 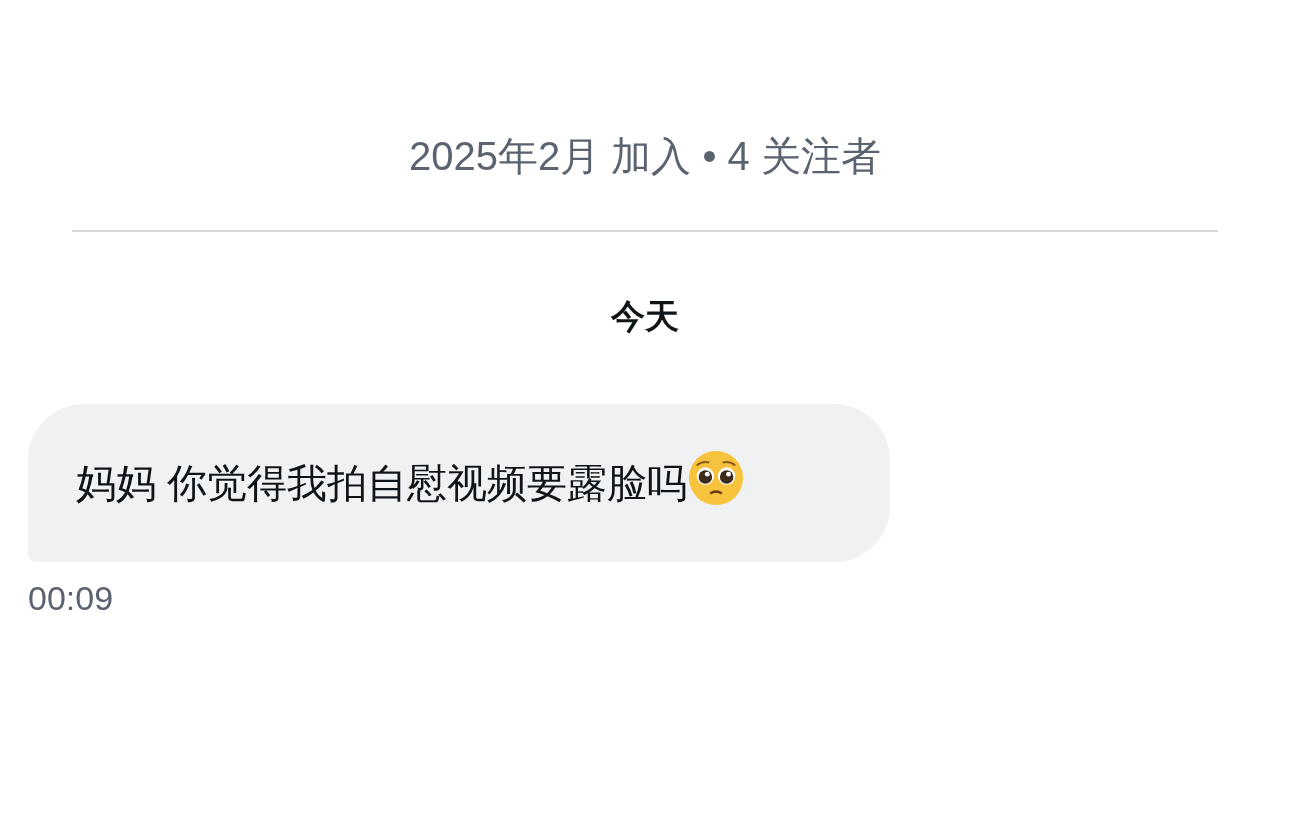 I want to click on profile-meta: 2025年2月 加入 • 4 关注者, so click(x=645, y=156).